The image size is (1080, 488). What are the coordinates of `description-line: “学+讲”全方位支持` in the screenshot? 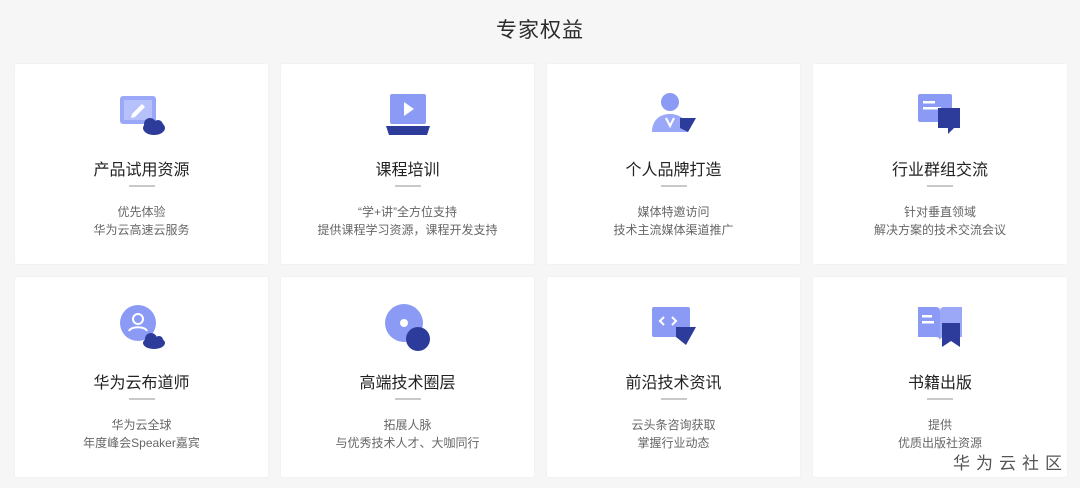 It's located at (407, 212).